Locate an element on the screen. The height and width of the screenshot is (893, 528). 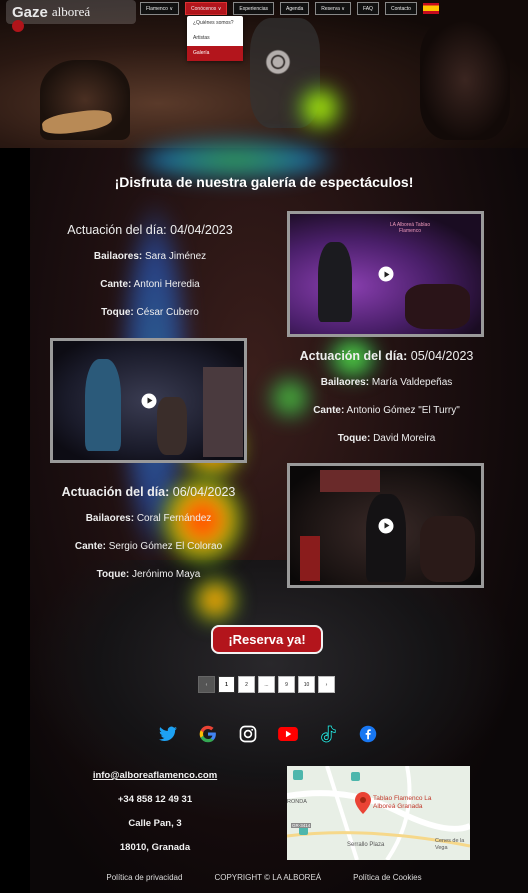
nav-flamenco: Flamenco ∨ is located at coordinates (160, 8).